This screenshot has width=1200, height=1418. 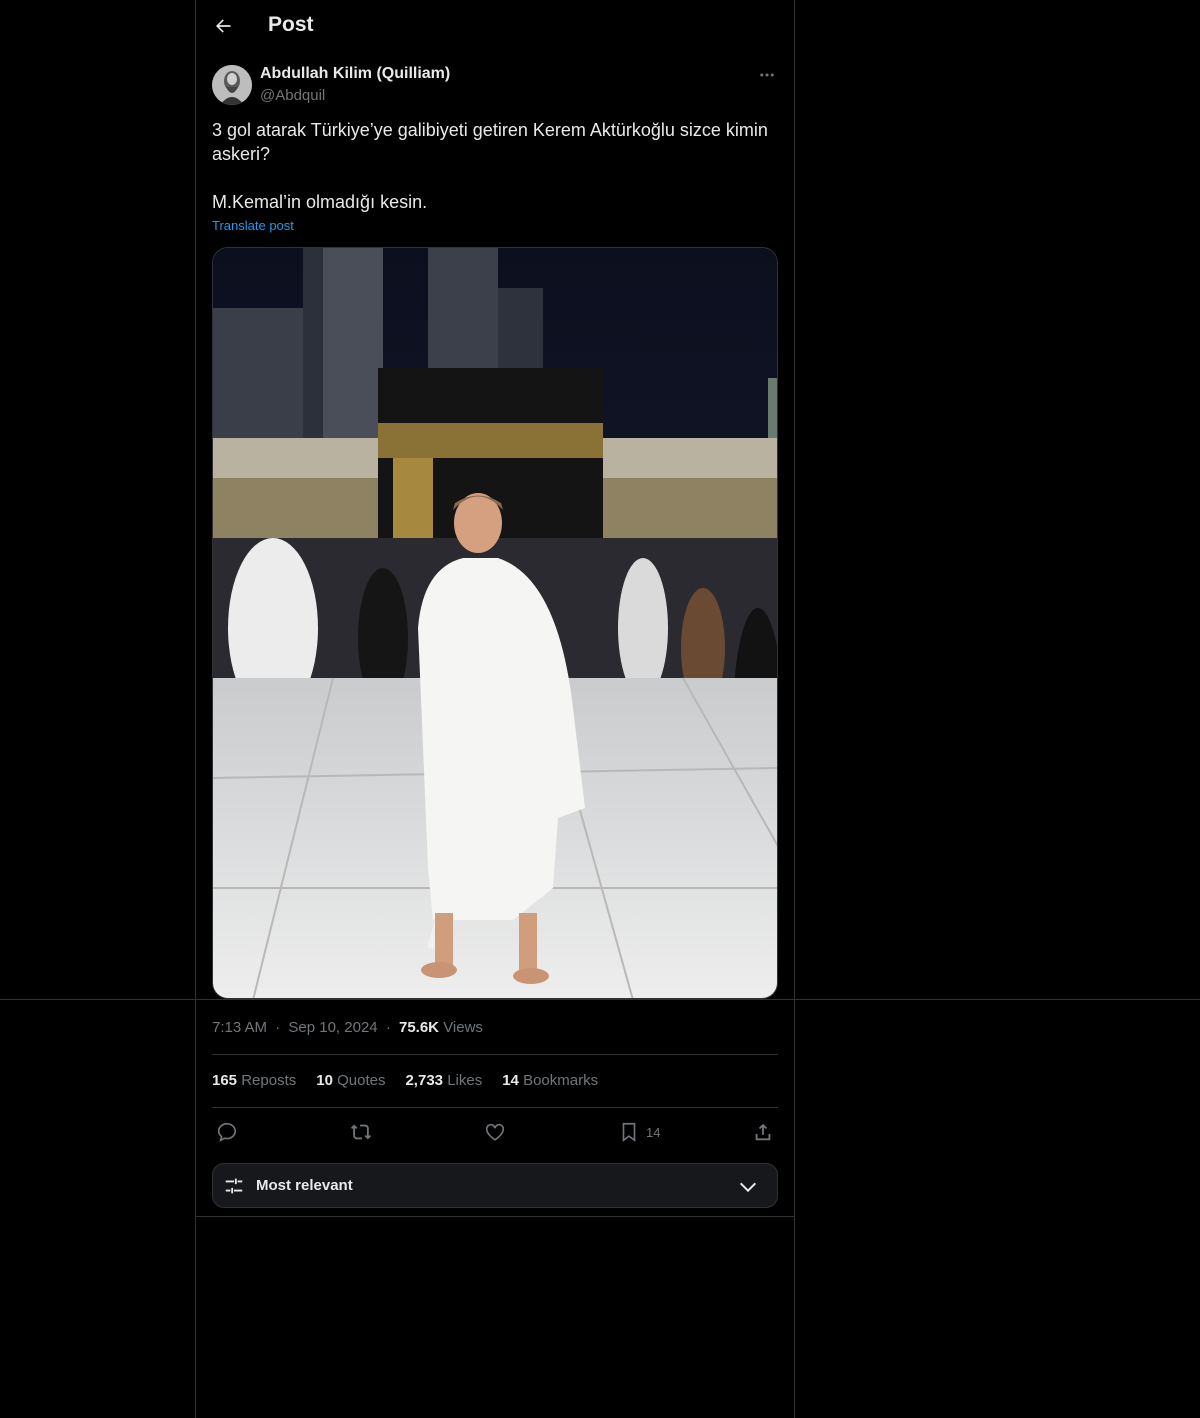 What do you see at coordinates (653, 1132) in the screenshot?
I see `bookmark-count: 14` at bounding box center [653, 1132].